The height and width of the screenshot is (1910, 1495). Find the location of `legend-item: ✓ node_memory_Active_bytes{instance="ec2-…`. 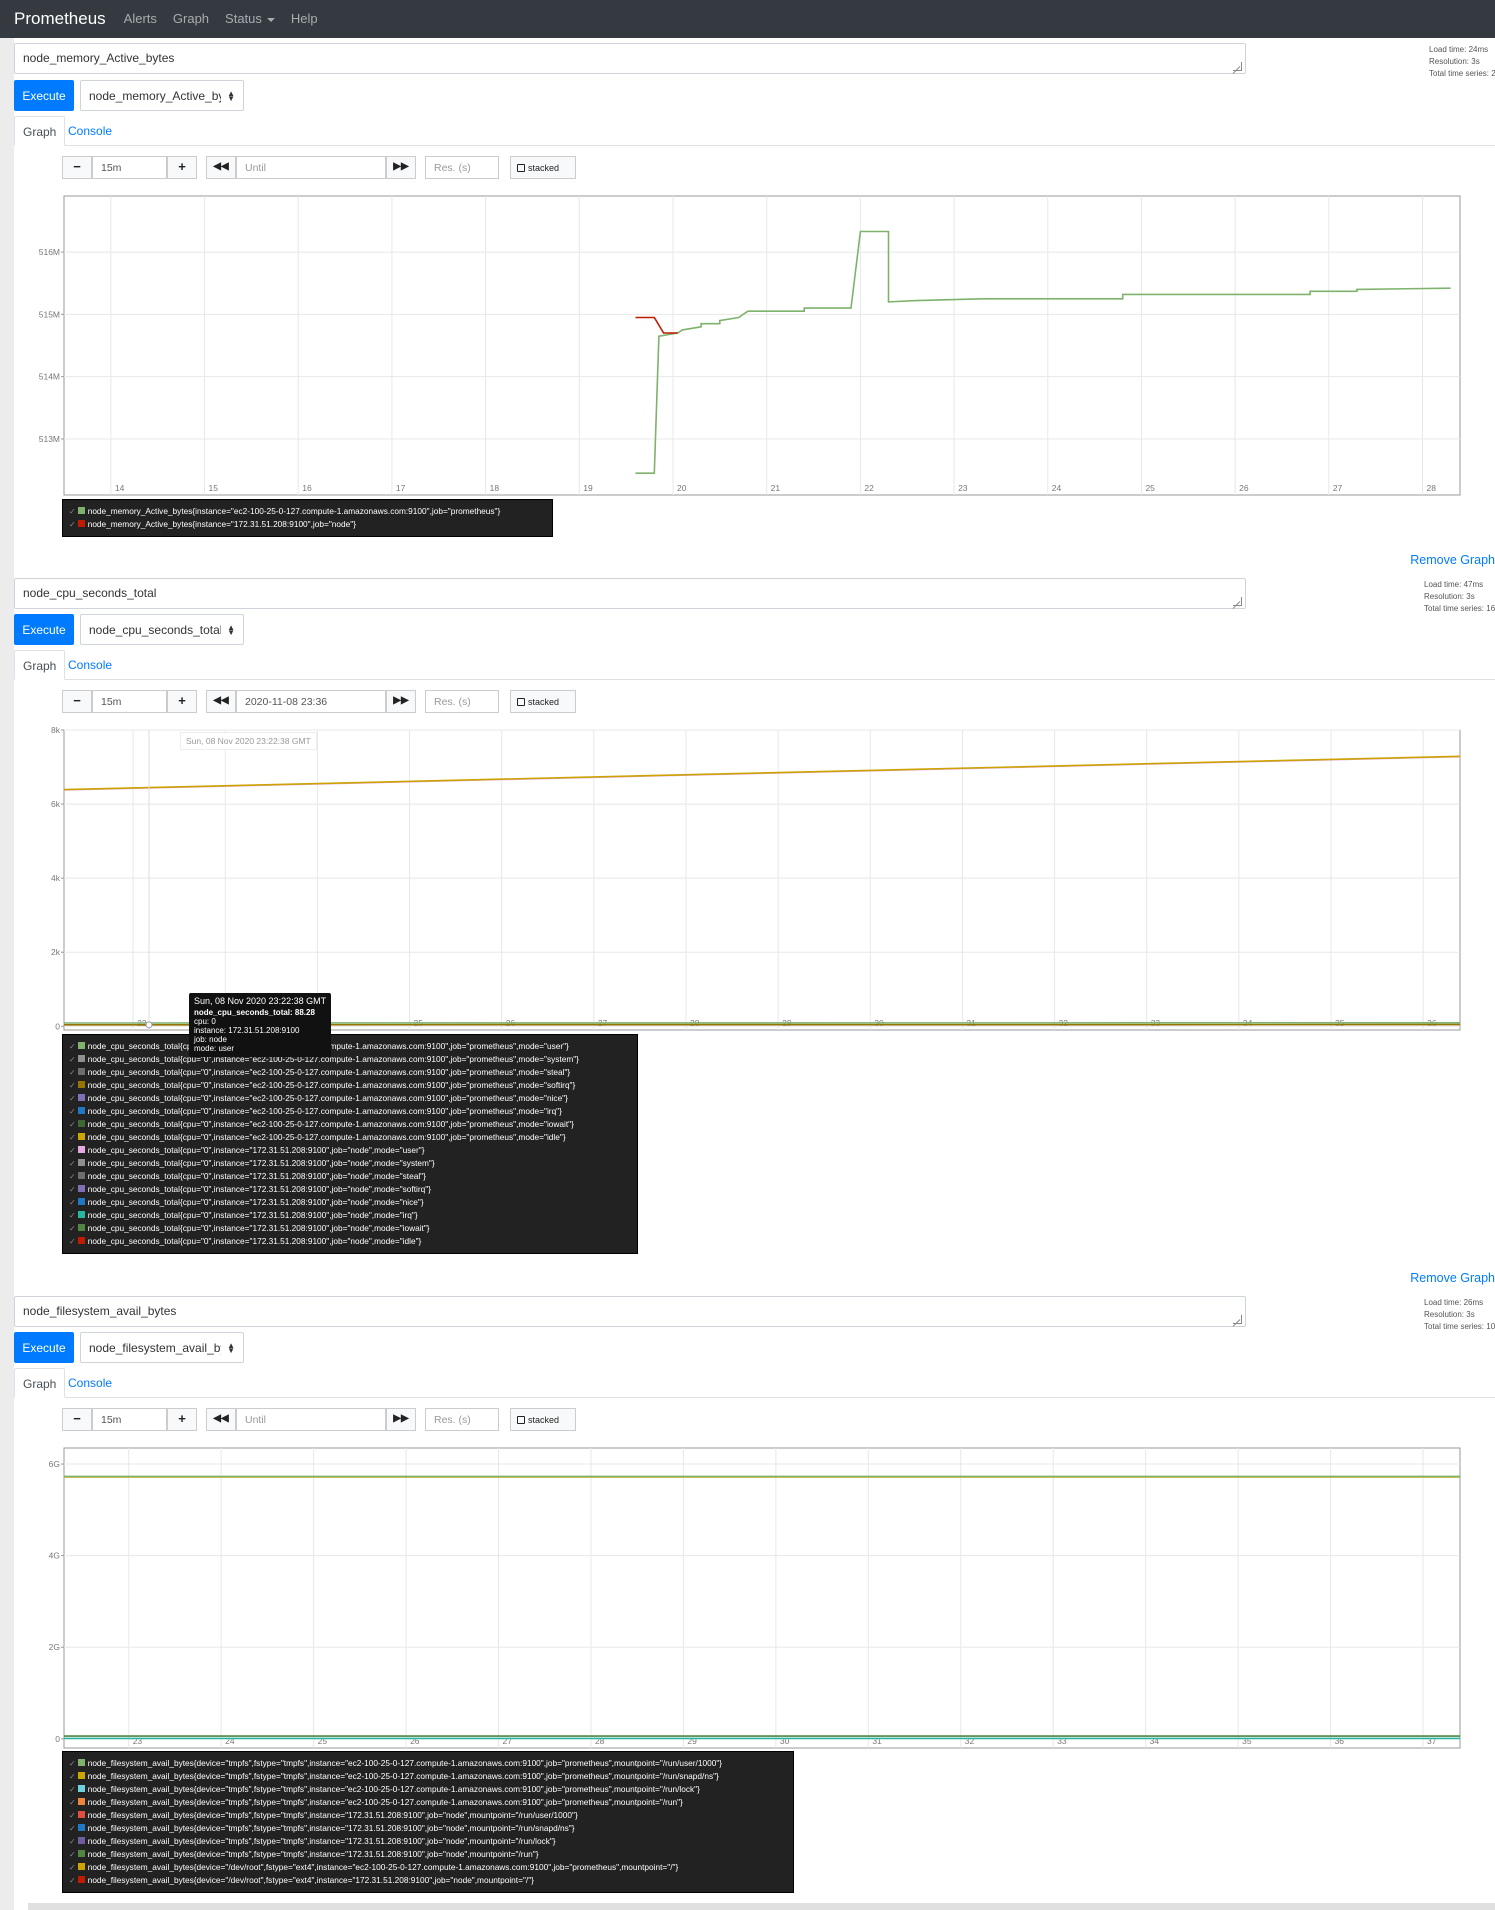

legend-item: ✓ node_memory_Active_bytes{instance="ec2-… is located at coordinates (307, 511).